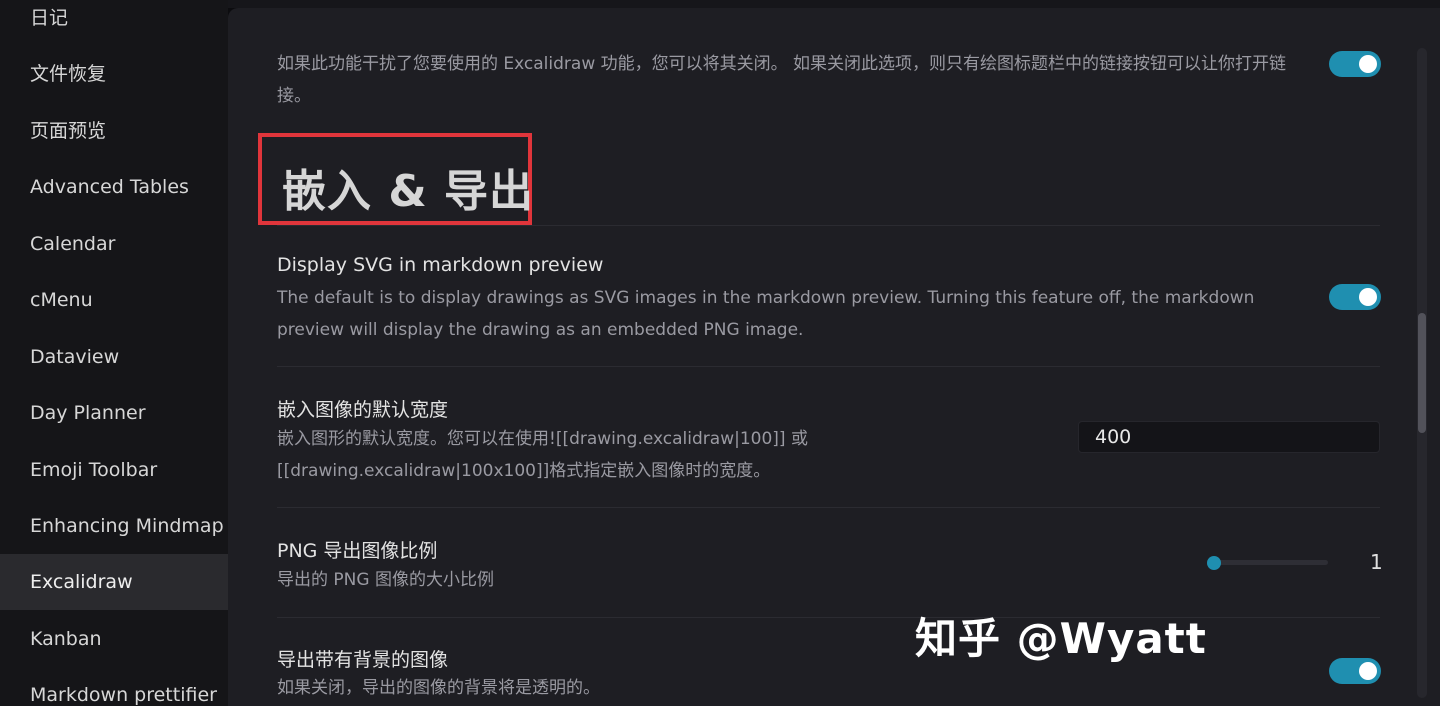  What do you see at coordinates (114, 686) in the screenshot?
I see `sidebar-item-markdown-prettifier: Markdown prettifier` at bounding box center [114, 686].